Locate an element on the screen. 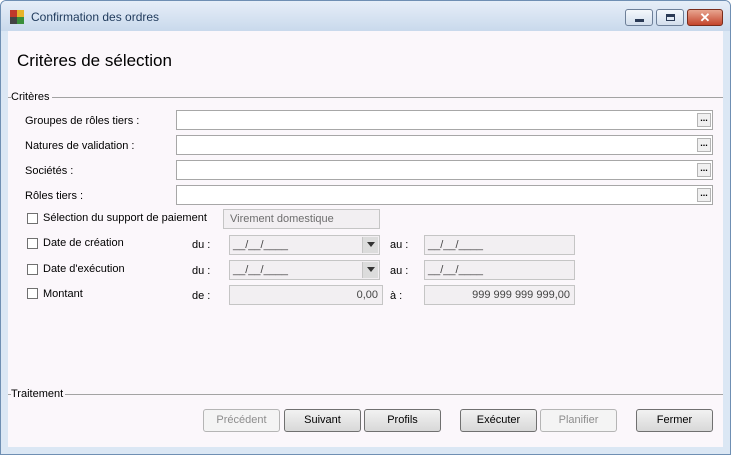 This screenshot has height=455, width=731. payment-support-field: Virement domestique is located at coordinates (301, 219).